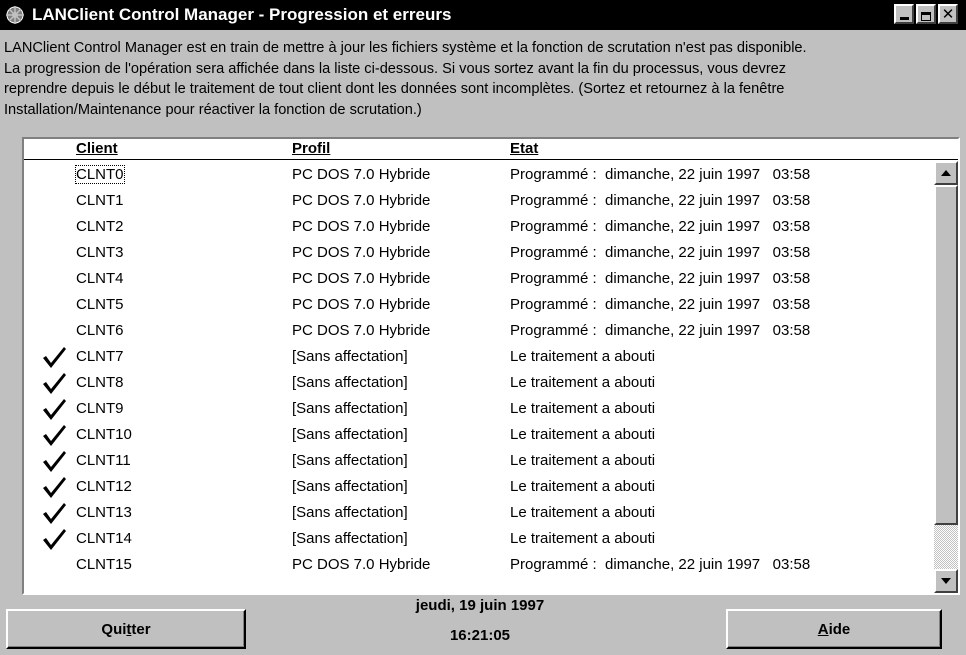  I want to click on minimize-icon, so click(904, 18).